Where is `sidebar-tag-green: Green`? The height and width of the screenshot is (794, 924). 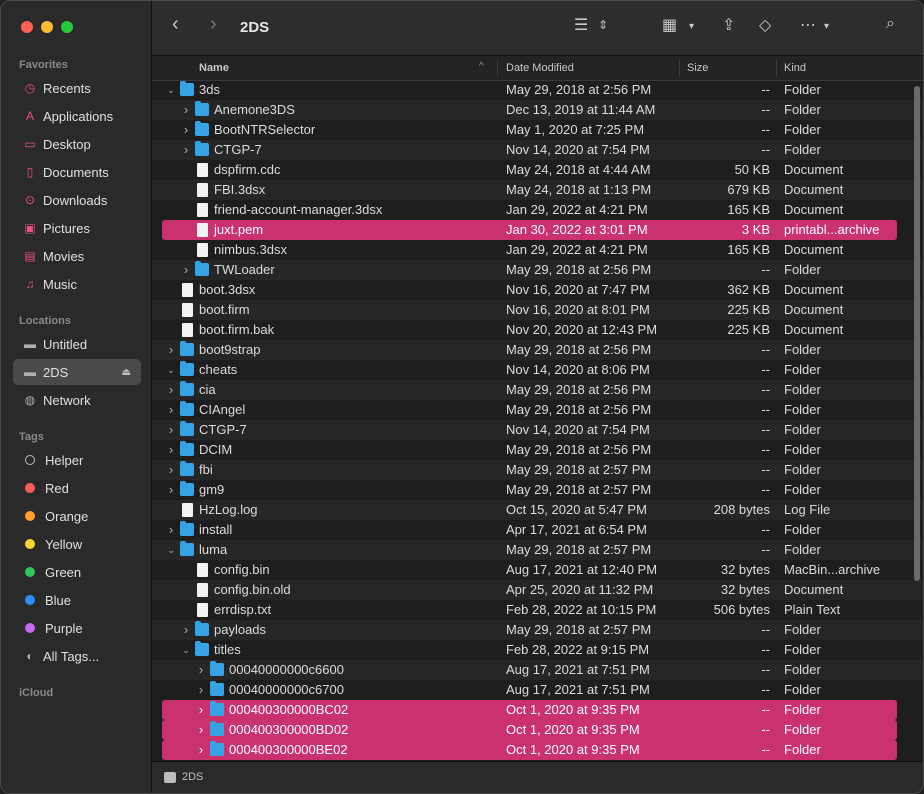
sidebar-tag-green: Green is located at coordinates (77, 572).